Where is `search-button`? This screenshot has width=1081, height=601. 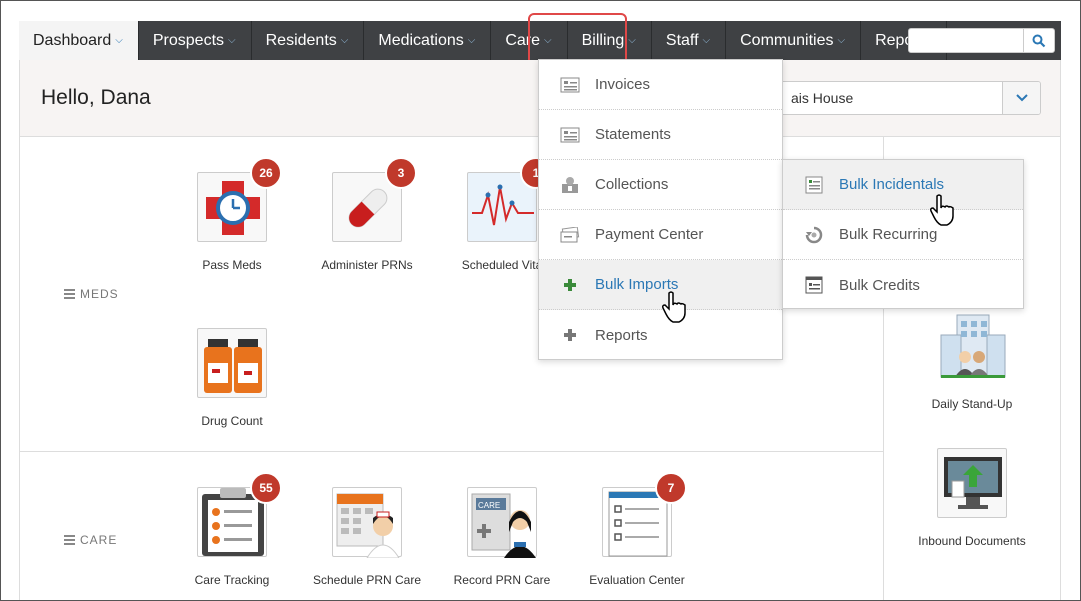 search-button is located at coordinates (1039, 40).